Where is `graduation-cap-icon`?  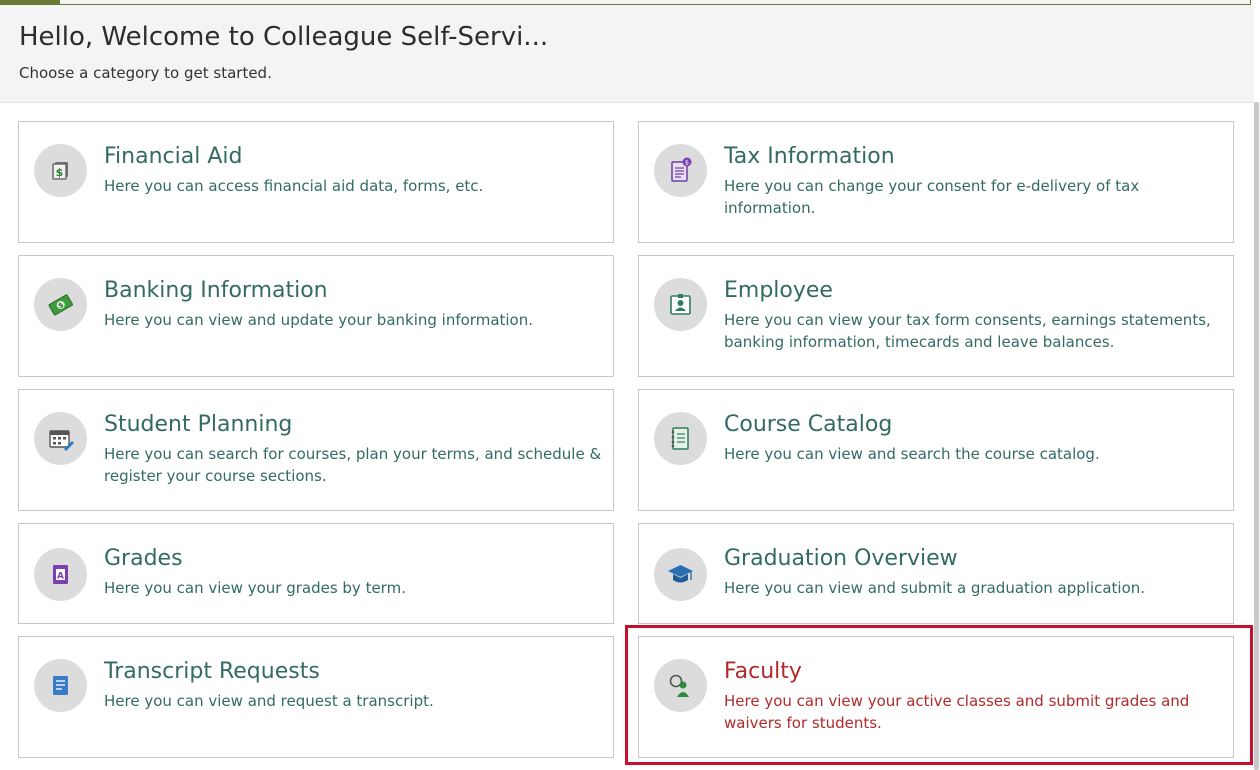 graduation-cap-icon is located at coordinates (680, 574).